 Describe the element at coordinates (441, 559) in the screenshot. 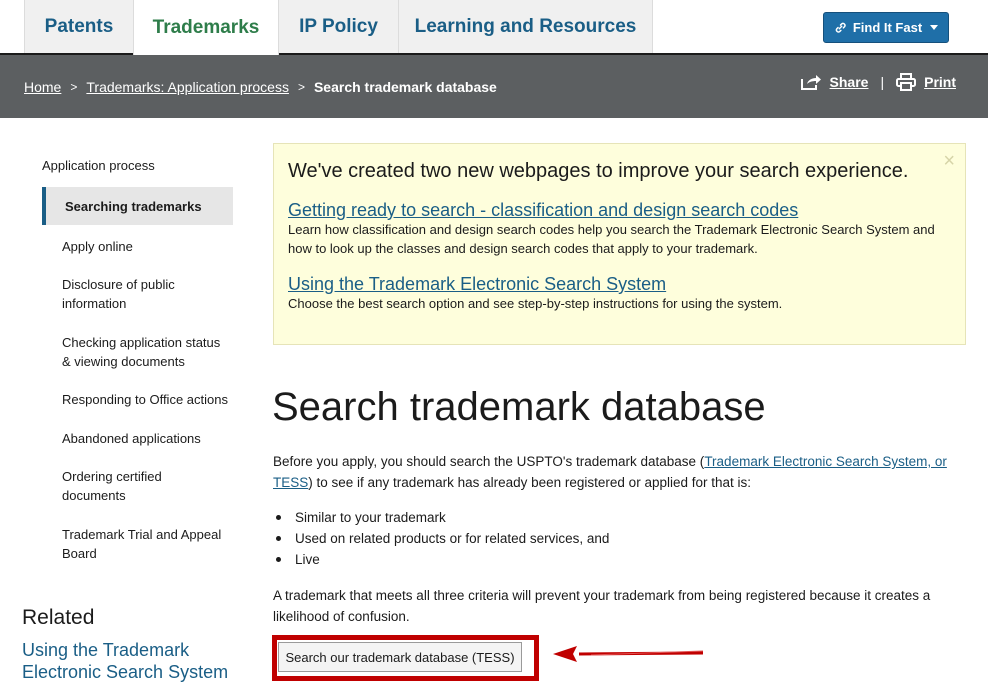

I see `list-item: Live` at that location.